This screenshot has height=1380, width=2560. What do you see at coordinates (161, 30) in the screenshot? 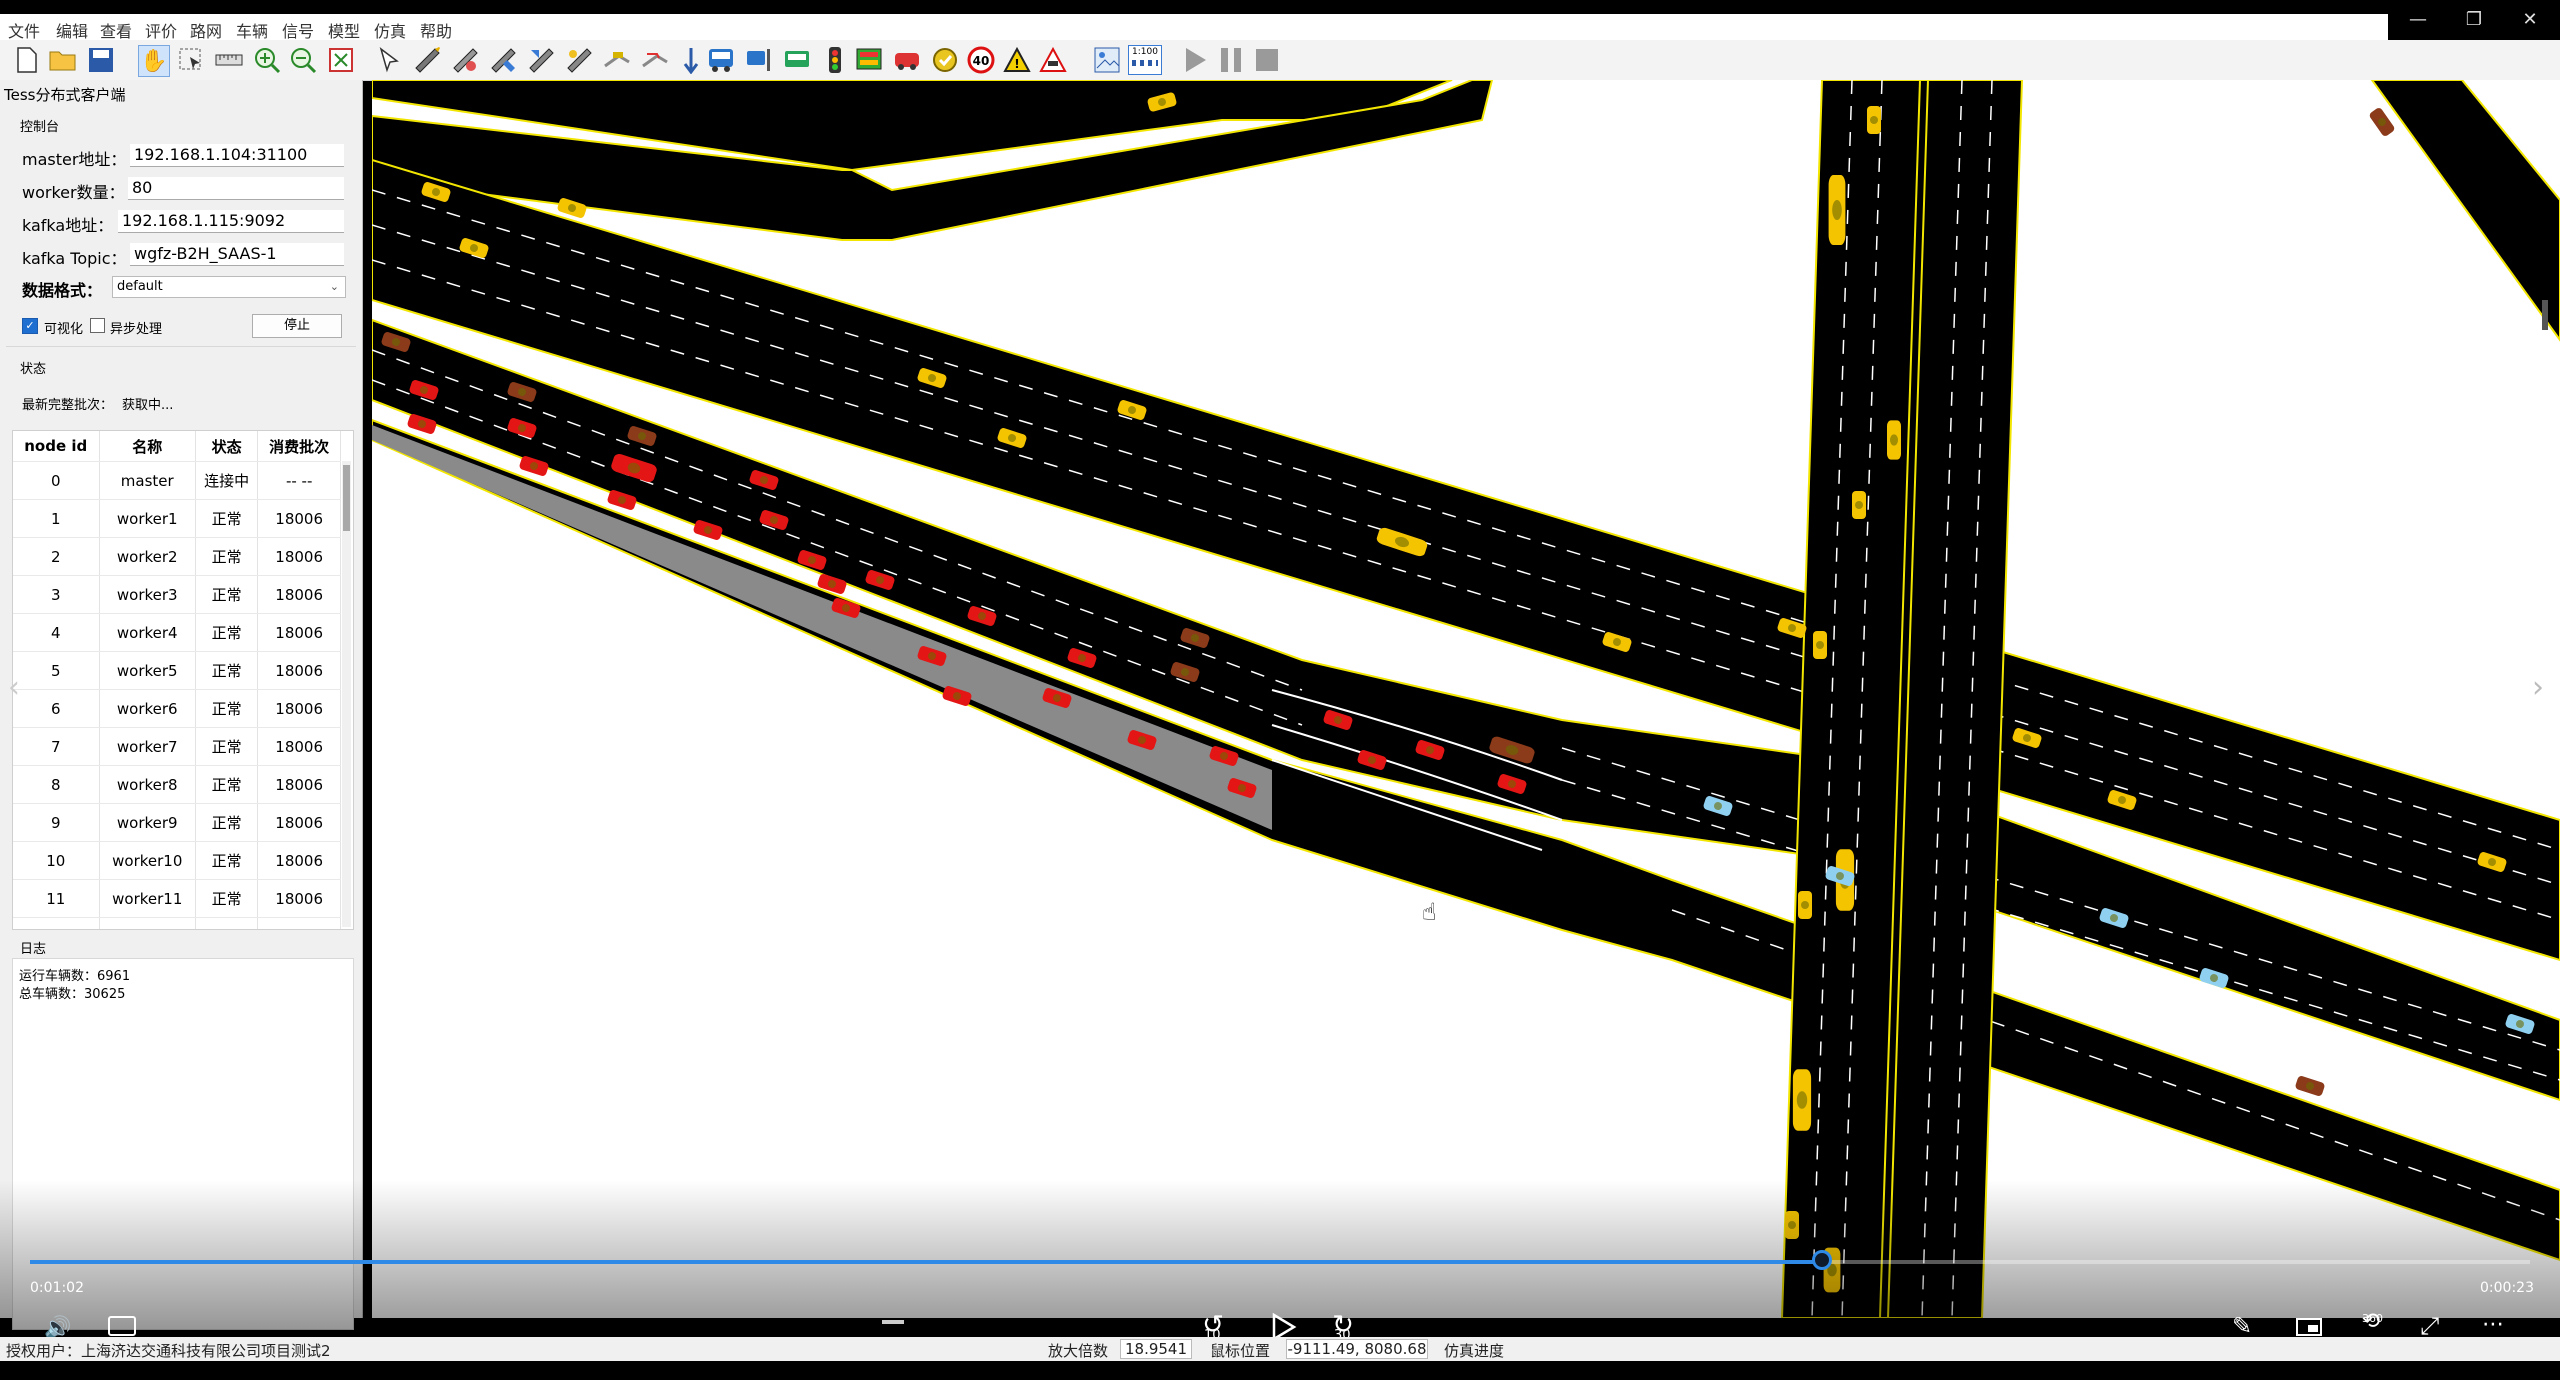
I see `menu-evaluate: 评价` at bounding box center [161, 30].